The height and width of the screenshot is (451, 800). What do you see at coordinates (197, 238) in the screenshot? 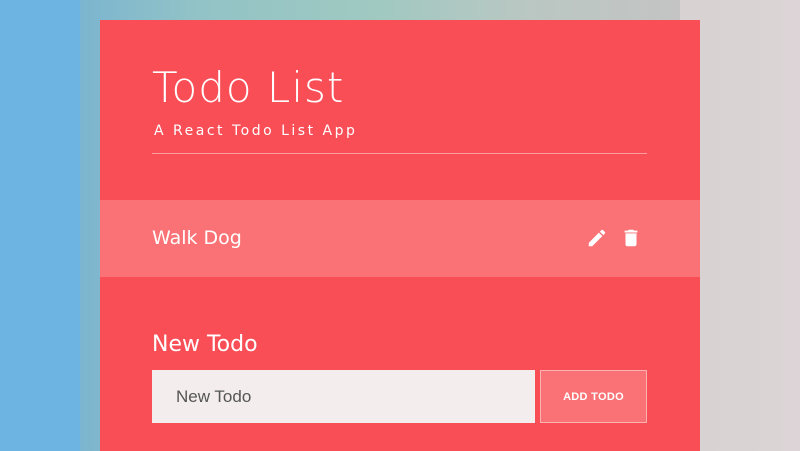
I see `todo-text: Walk Dog` at bounding box center [197, 238].